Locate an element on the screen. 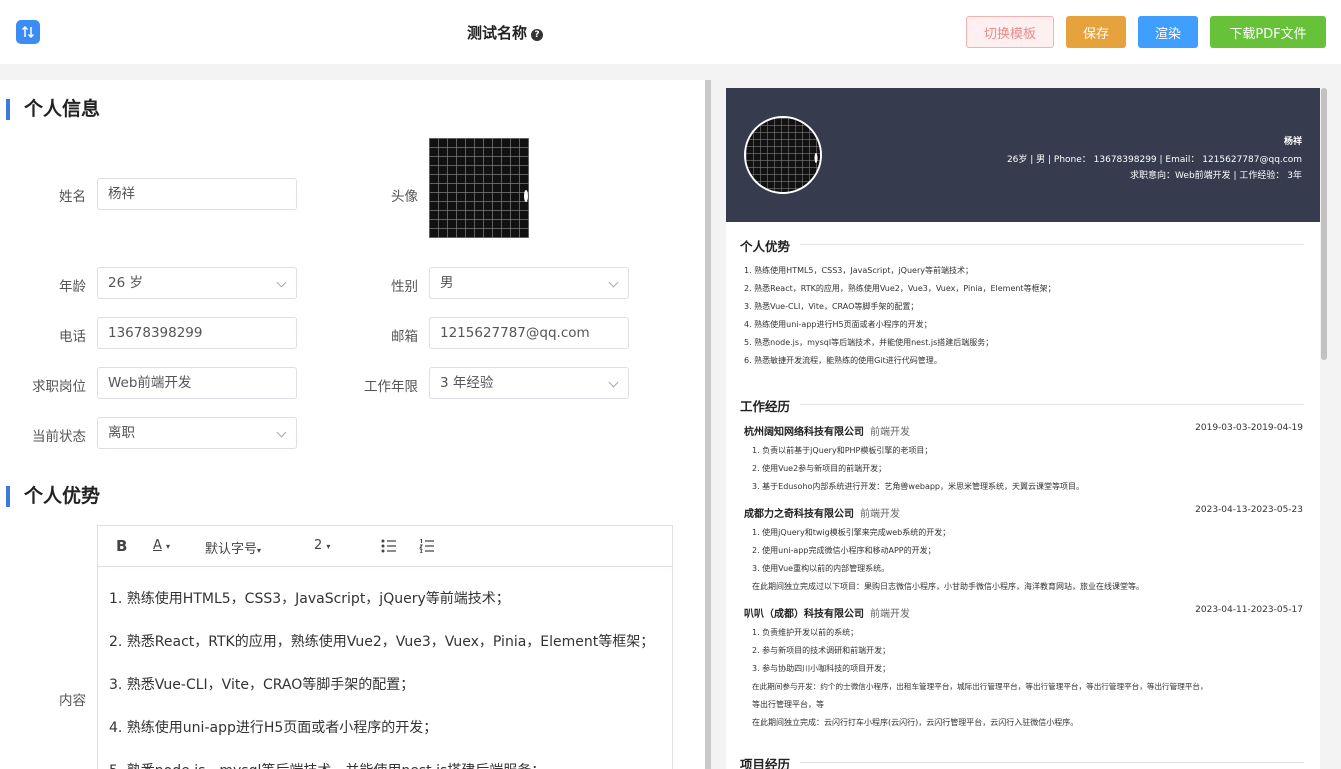 The image size is (1341, 769). job-company: 杭州阔知网络科技有限公司 前端开发 is located at coordinates (827, 430).